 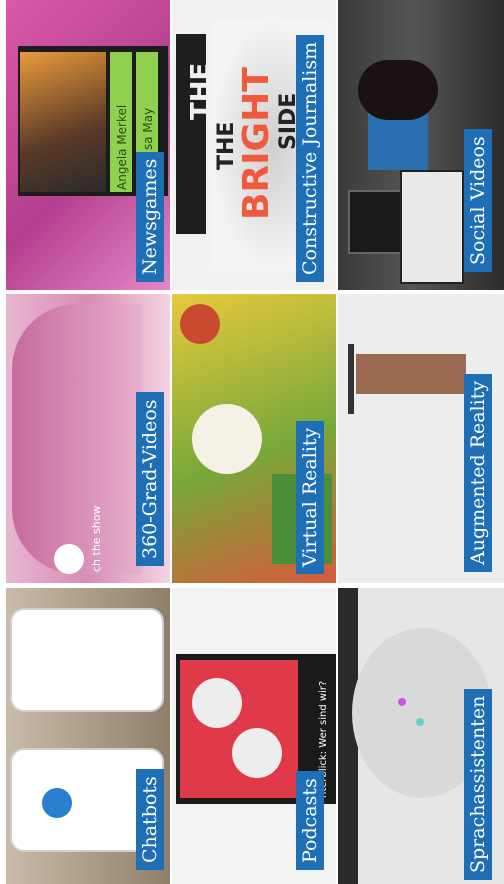 What do you see at coordinates (310, 820) in the screenshot?
I see `tile-label: Podcasts` at bounding box center [310, 820].